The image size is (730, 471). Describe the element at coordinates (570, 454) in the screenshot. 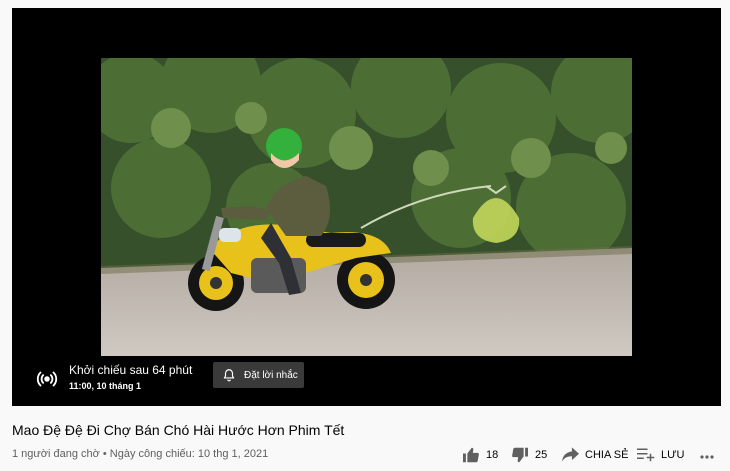

I see `share-icon` at that location.